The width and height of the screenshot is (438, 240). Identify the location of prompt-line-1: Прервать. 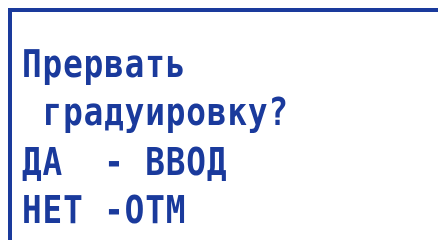
(104, 64).